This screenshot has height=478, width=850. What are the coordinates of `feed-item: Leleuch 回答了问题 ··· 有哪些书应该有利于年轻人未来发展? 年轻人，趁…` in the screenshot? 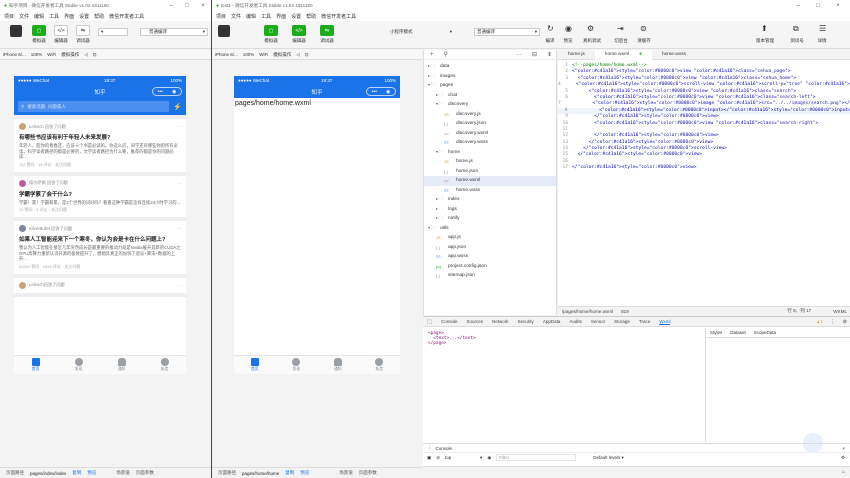 It's located at (100, 147).